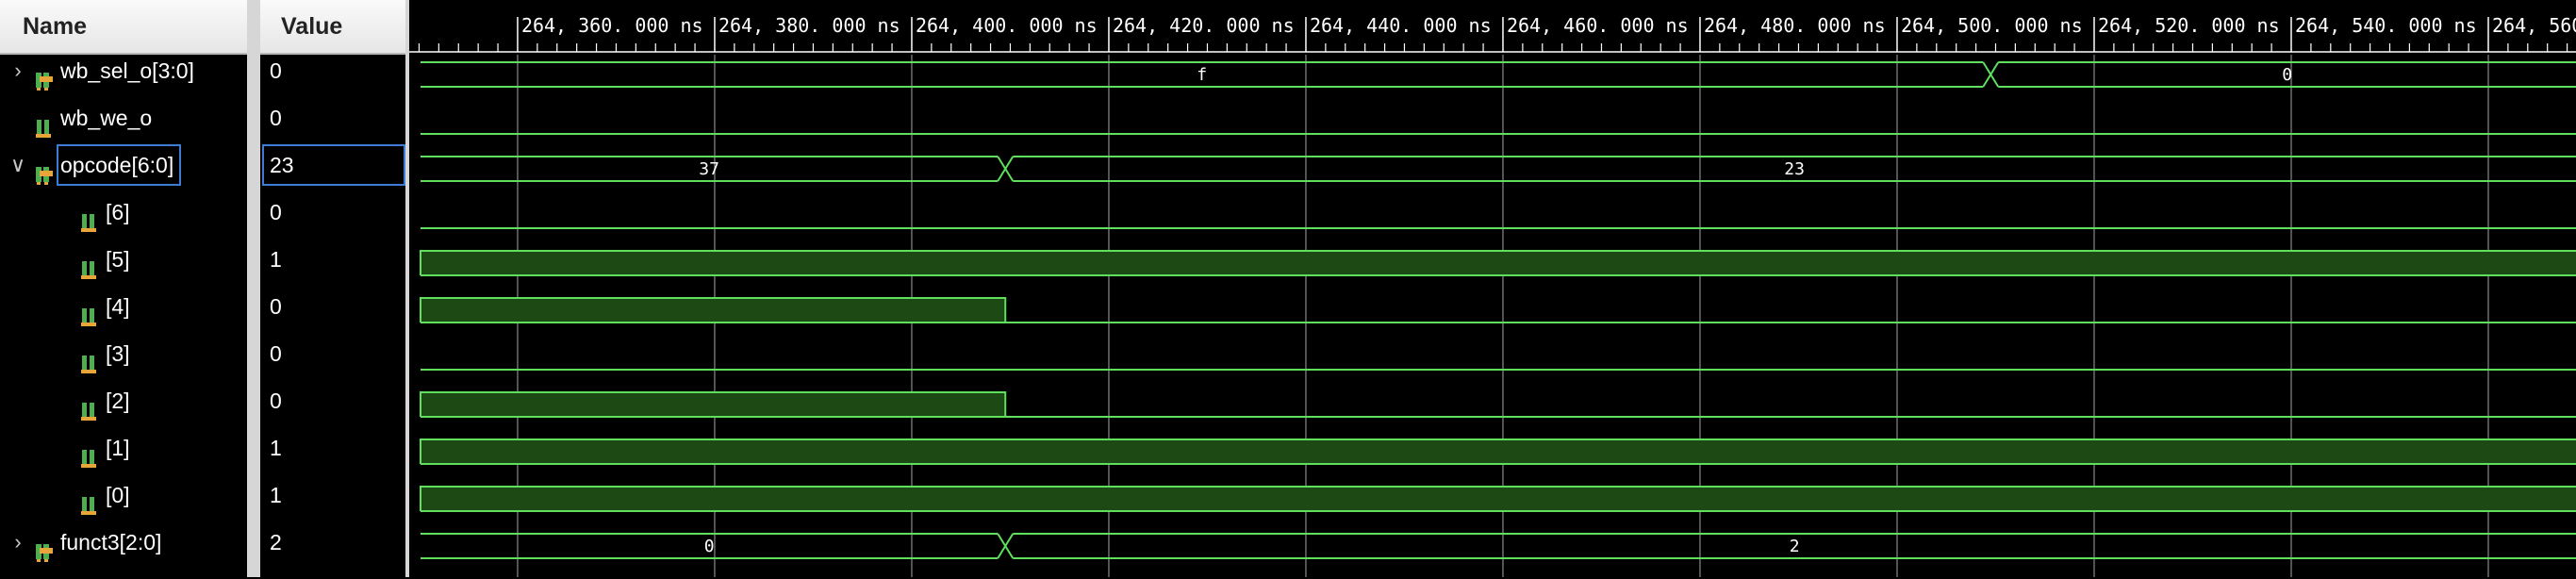  Describe the element at coordinates (118, 212) in the screenshot. I see `signal-name: [6]` at that location.